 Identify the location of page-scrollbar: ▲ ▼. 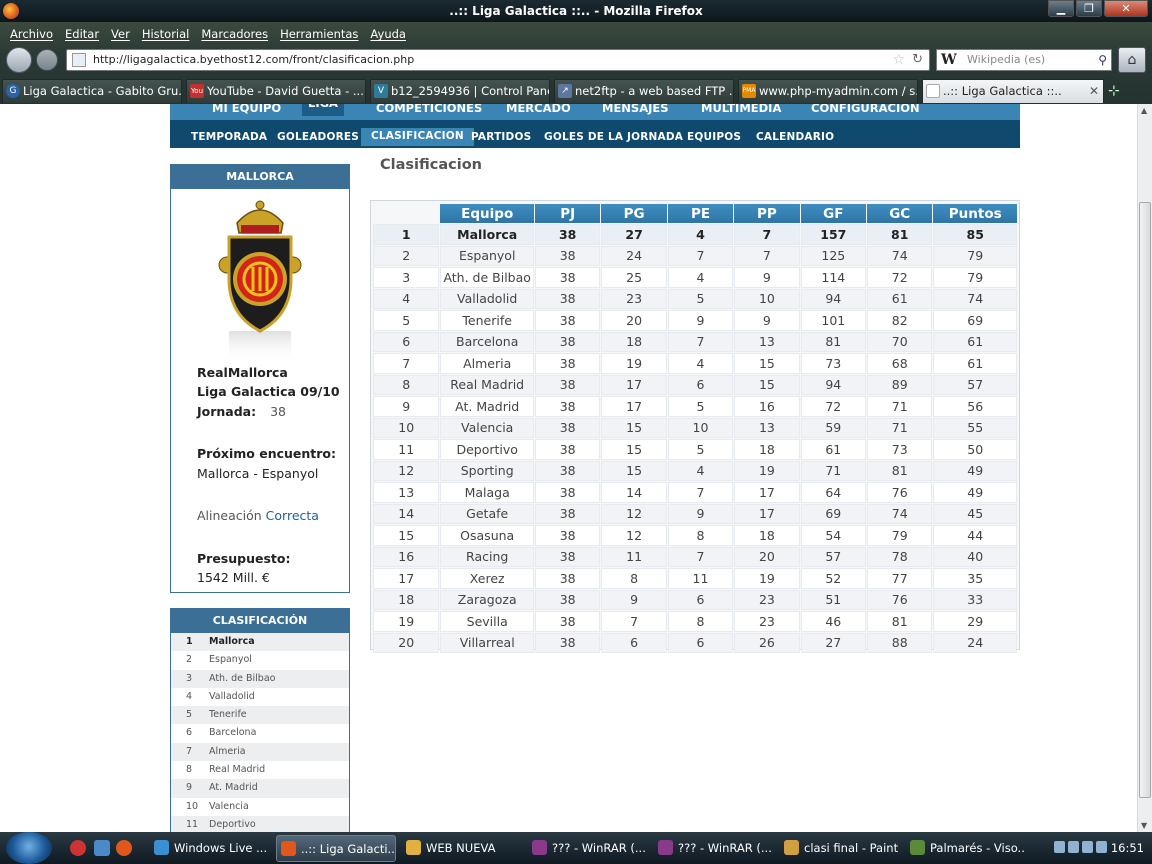
(1144, 468).